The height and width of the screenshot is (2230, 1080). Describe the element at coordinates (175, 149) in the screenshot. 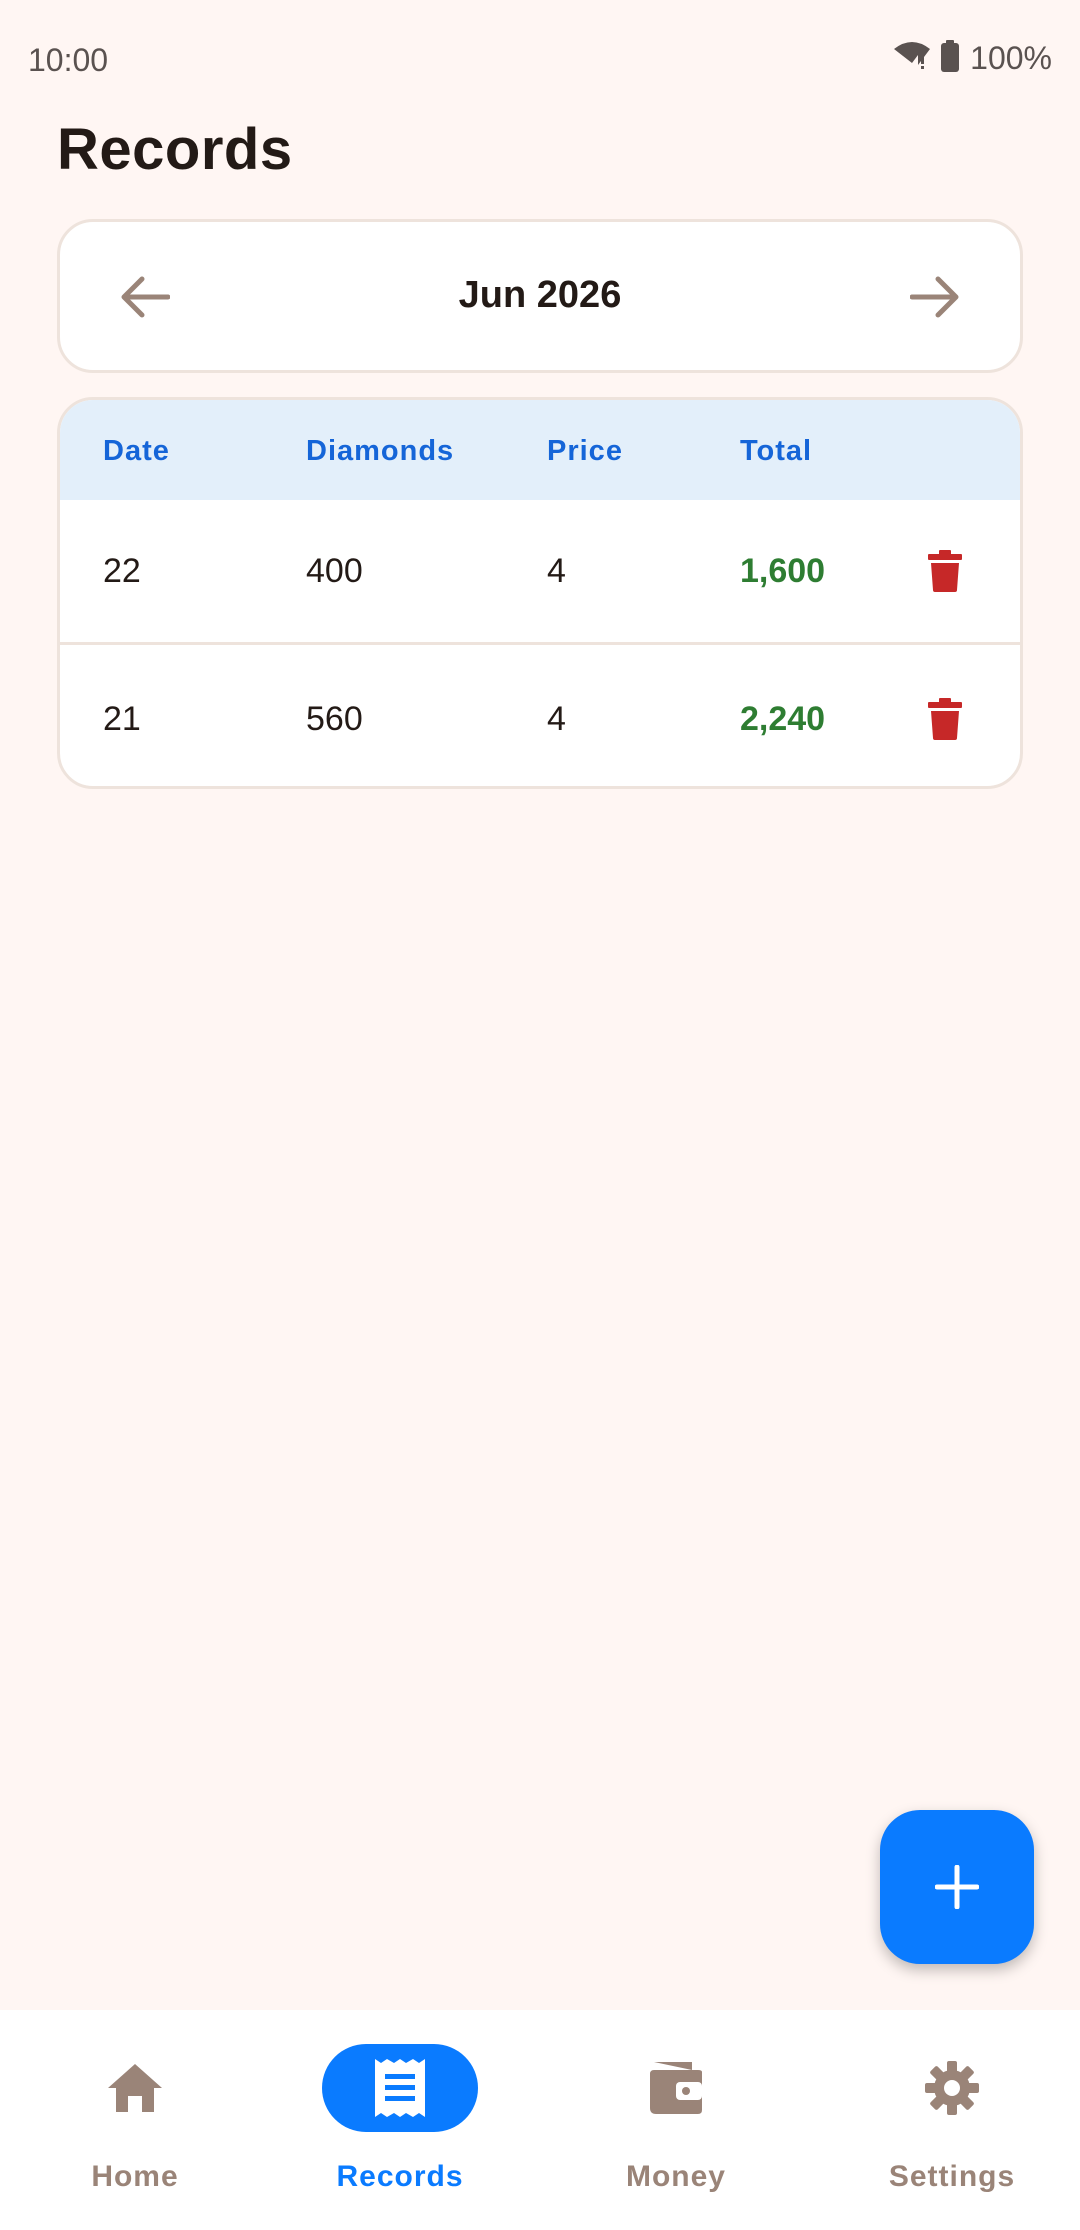

I see `page-title: Records` at that location.